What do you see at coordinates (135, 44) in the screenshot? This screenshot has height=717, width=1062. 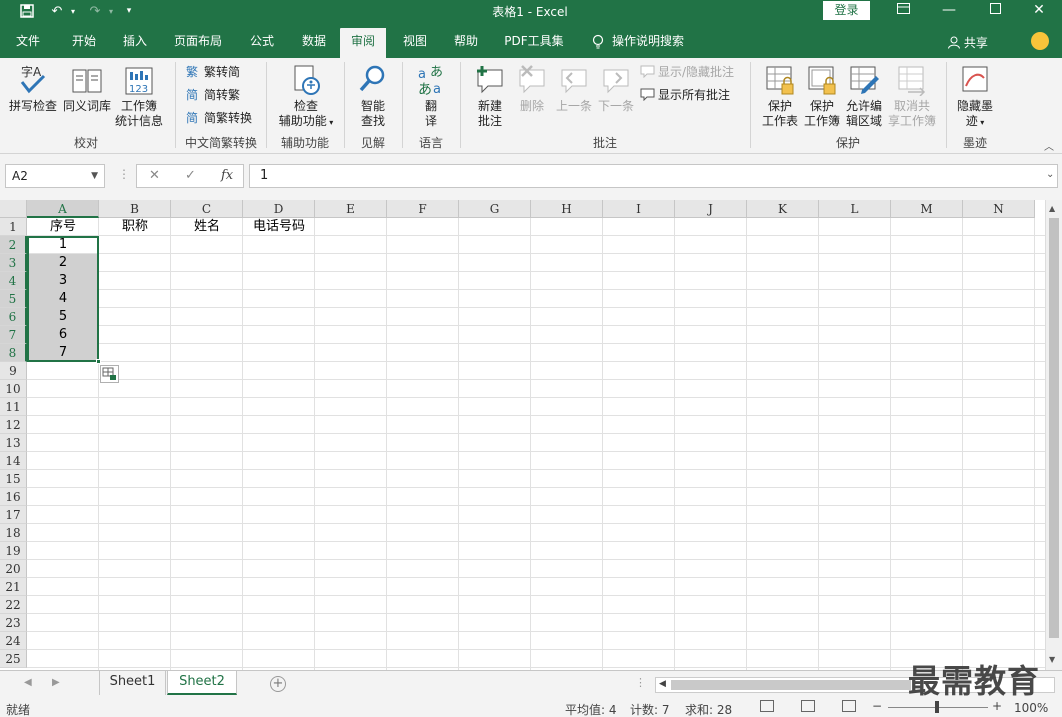 I see `tab-insert: 插入` at bounding box center [135, 44].